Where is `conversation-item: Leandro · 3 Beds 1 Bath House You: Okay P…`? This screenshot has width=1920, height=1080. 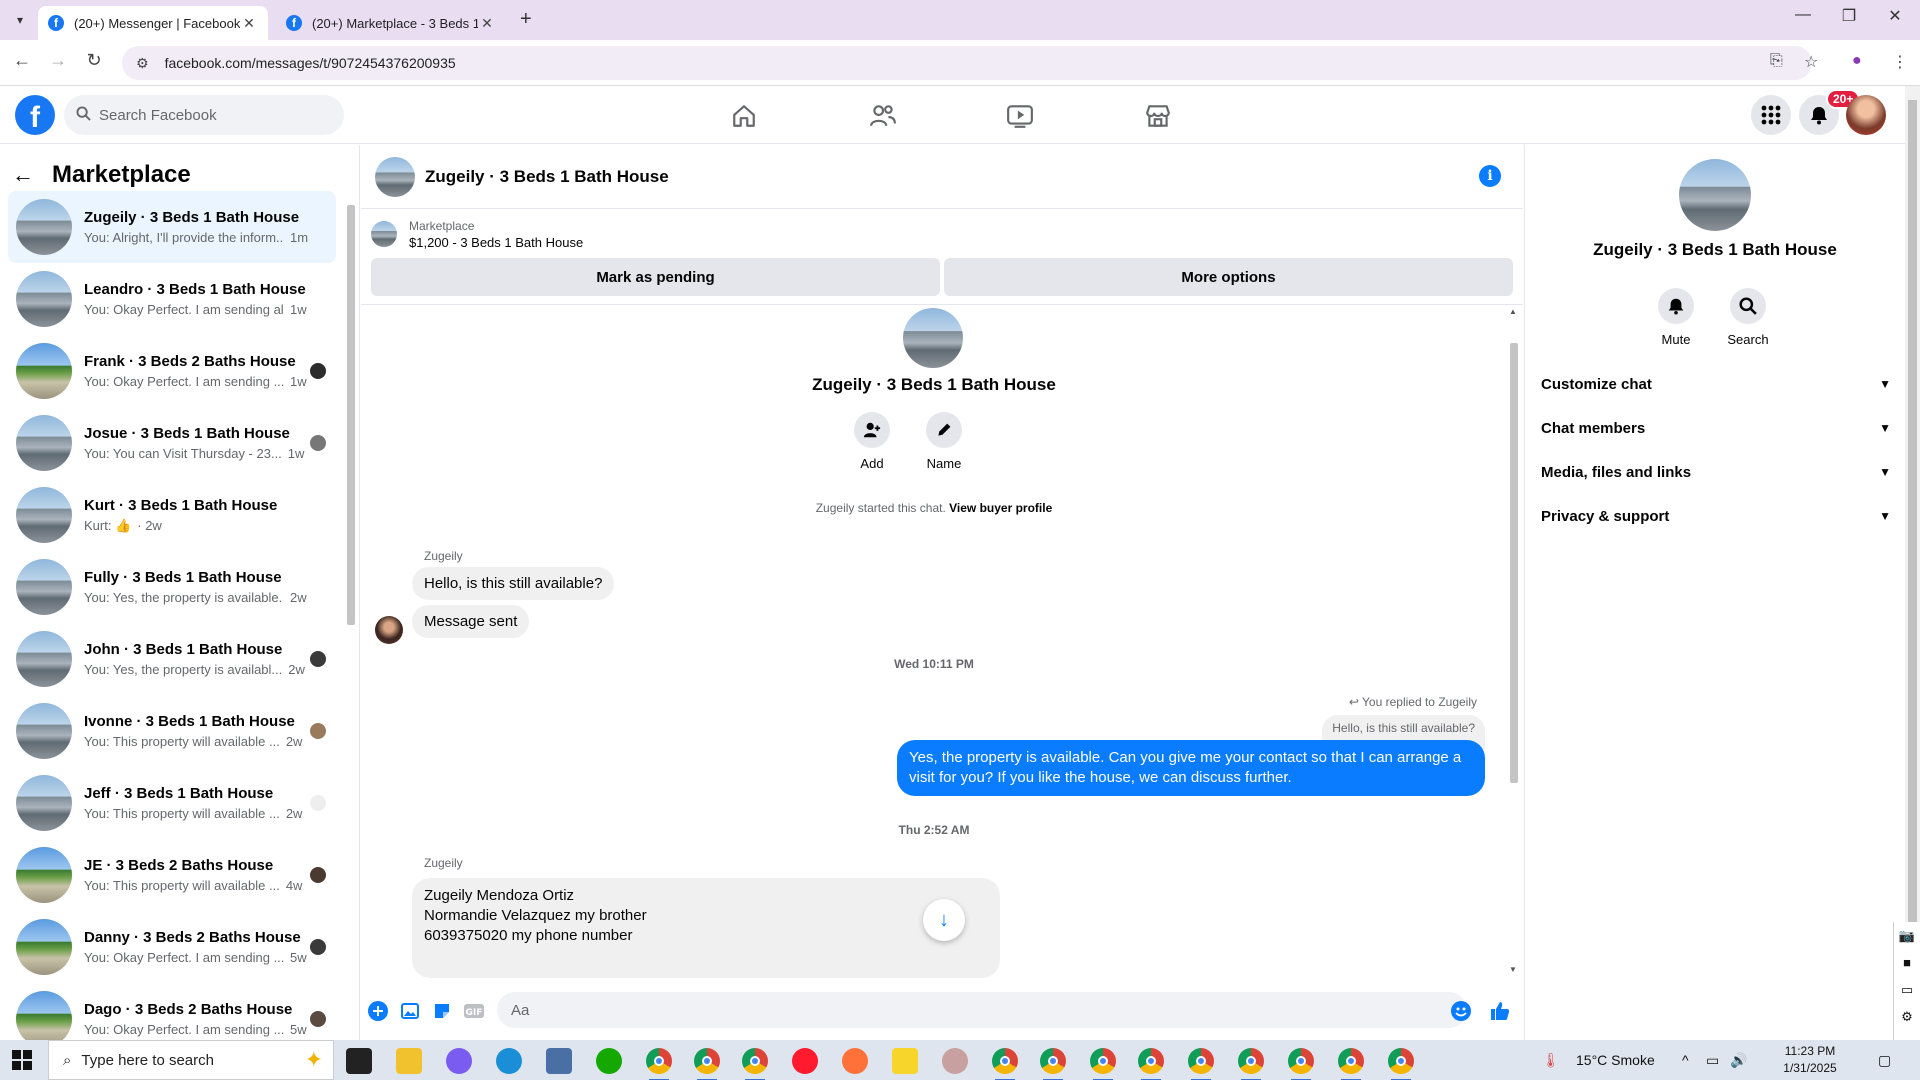
conversation-item: Leandro · 3 Beds 1 Bath House You: Okay P… is located at coordinates (172, 299).